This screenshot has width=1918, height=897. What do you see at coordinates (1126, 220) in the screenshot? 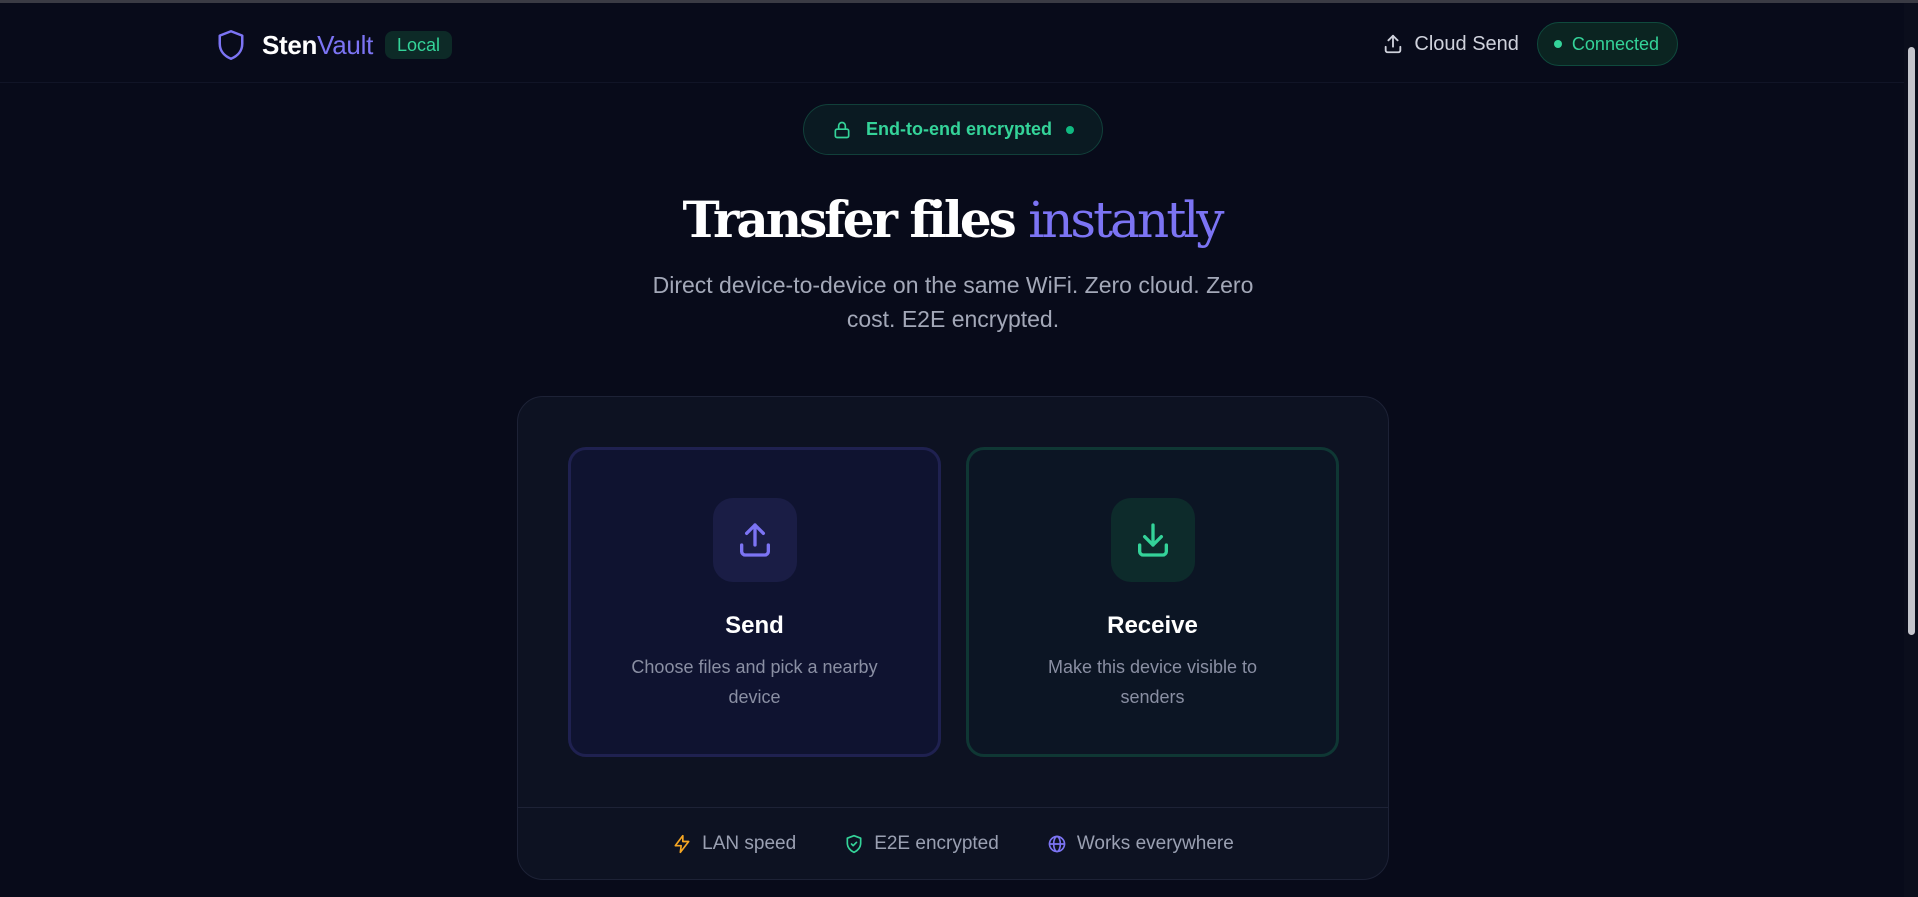
I see `page-title-part2: instantly` at bounding box center [1126, 220].